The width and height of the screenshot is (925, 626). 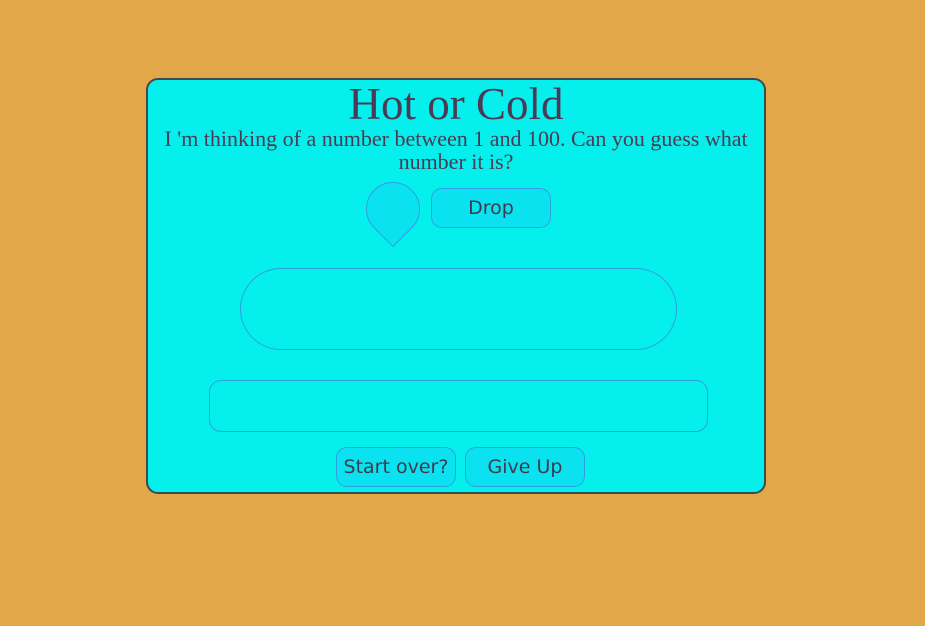 I want to click on guess-input, so click(x=458, y=406).